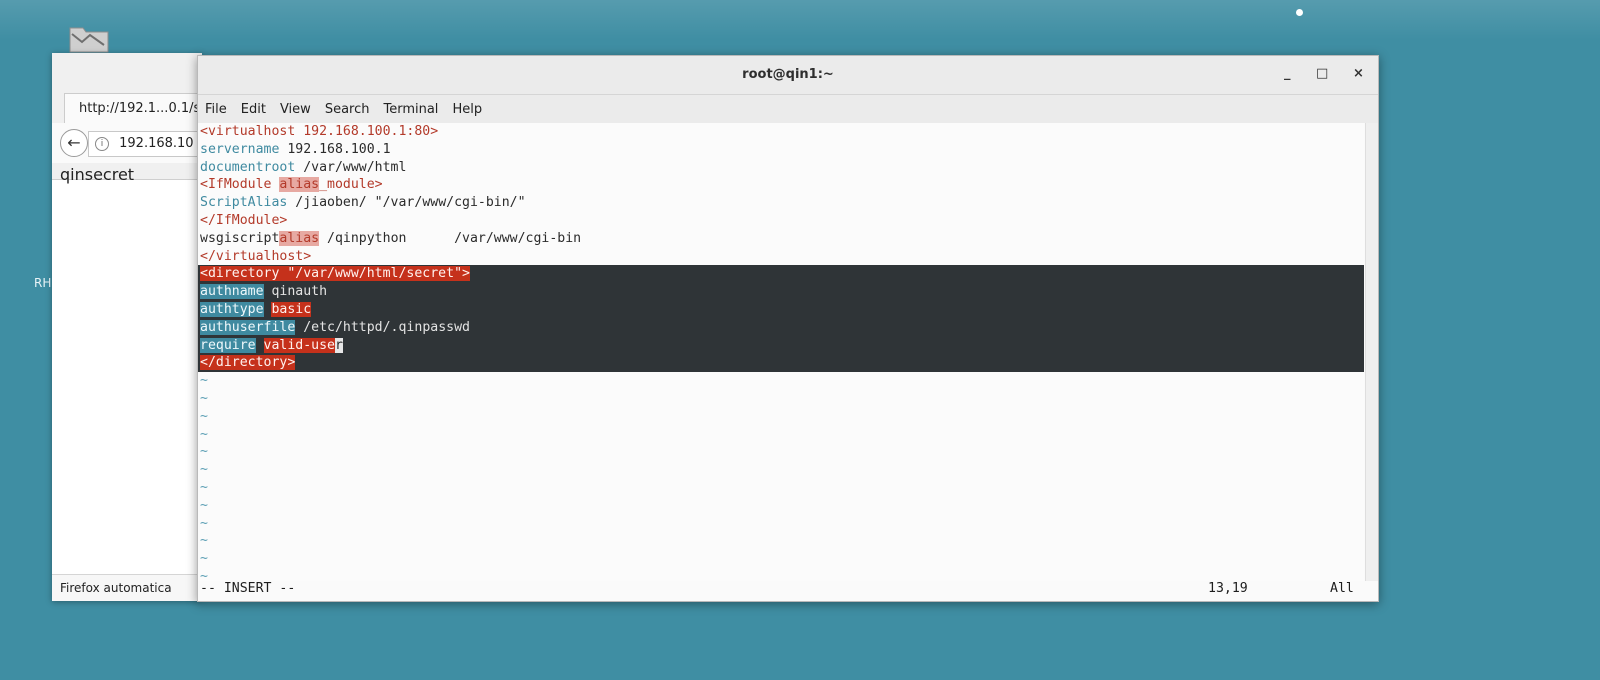 This screenshot has height=680, width=1600. I want to click on close-icon: ×, so click(1358, 73).